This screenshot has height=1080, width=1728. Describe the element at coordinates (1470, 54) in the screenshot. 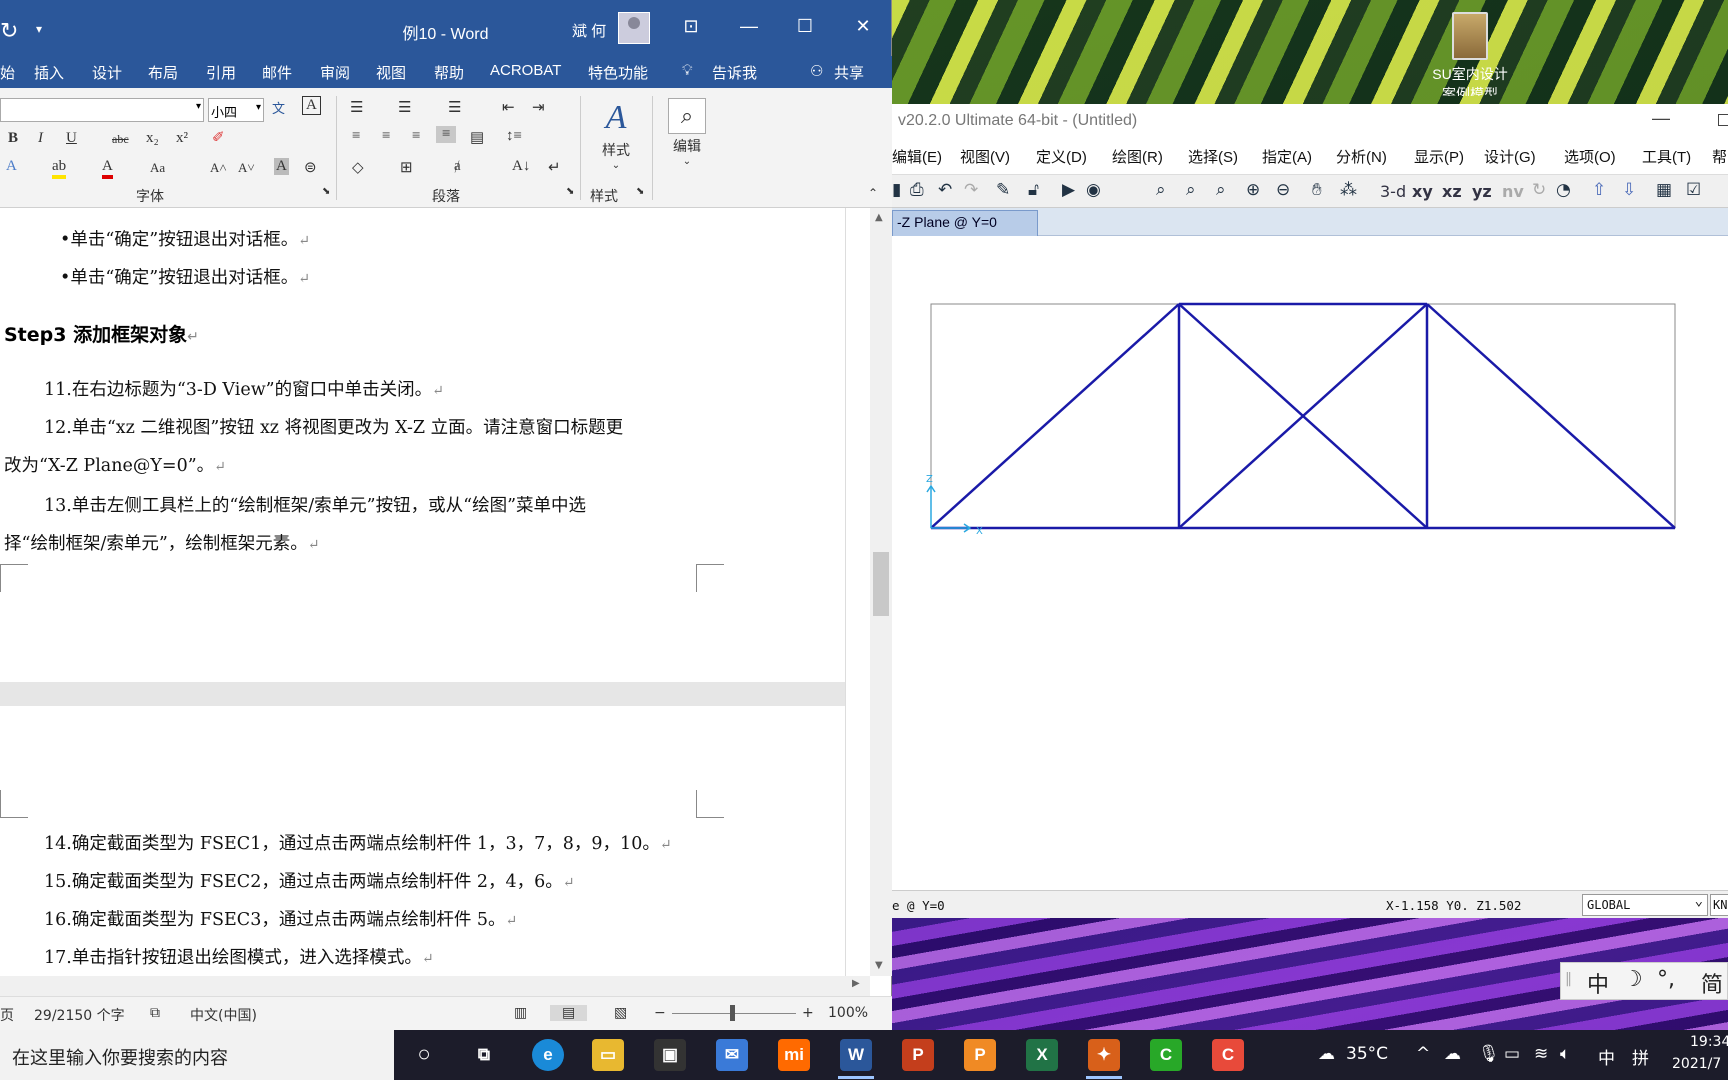

I see `desktop-icon-su-design: SU室内设计 案例模型` at that location.